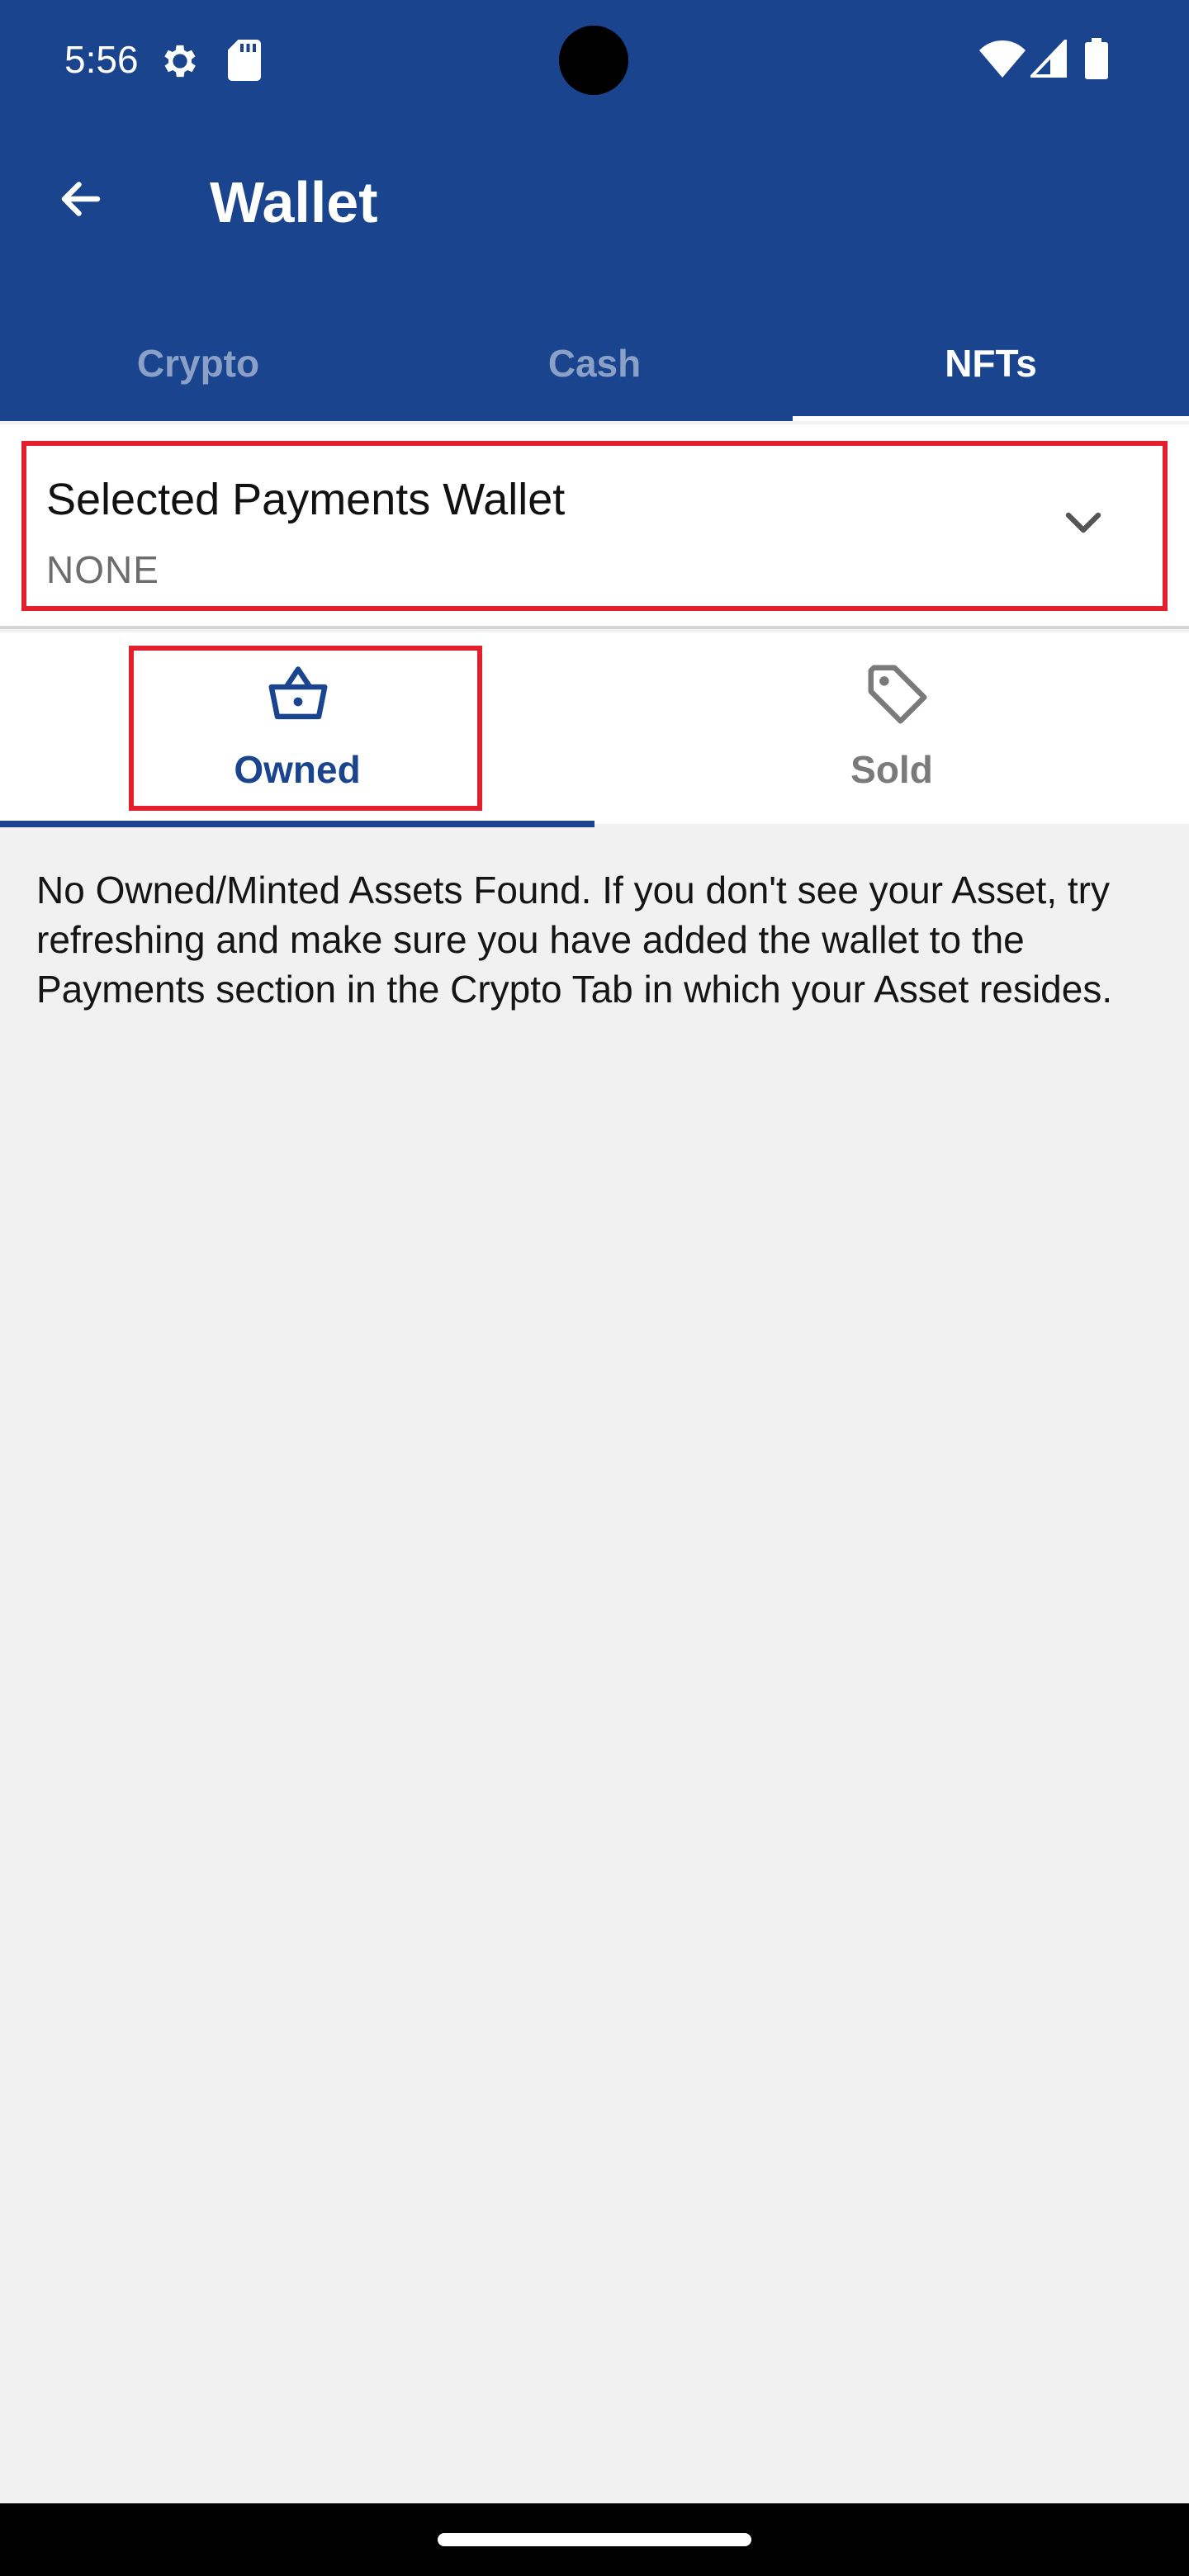  I want to click on tab-nfts-label: NFTs, so click(991, 363).